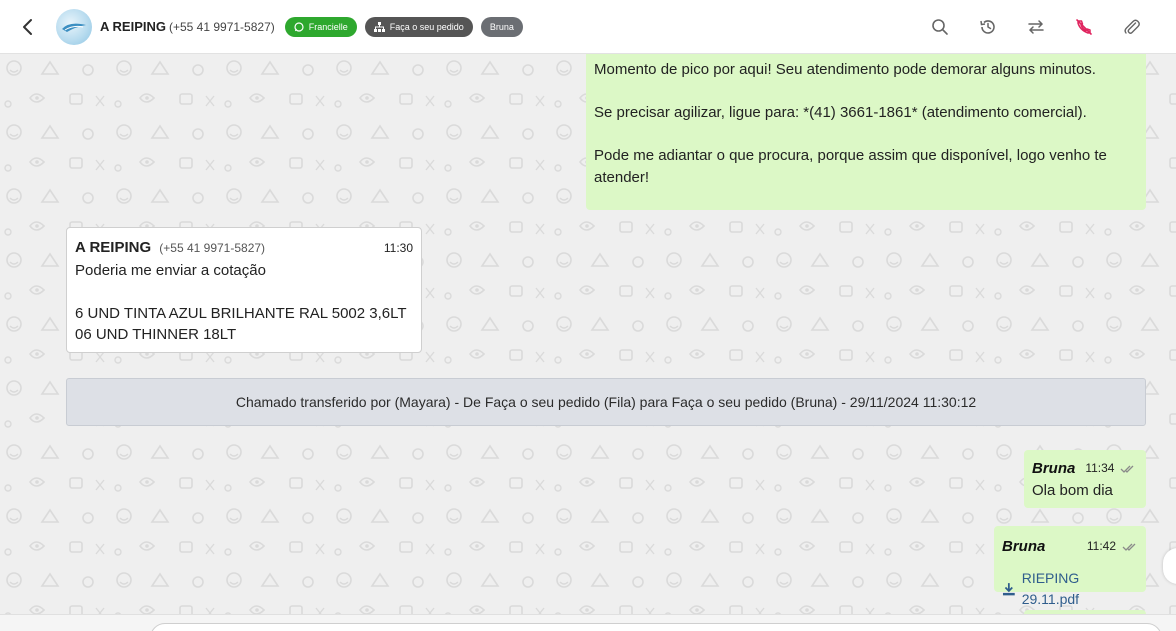 This screenshot has height=631, width=1176. Describe the element at coordinates (1070, 547) in the screenshot. I see `file-message-header: Bruna 11:42` at that location.